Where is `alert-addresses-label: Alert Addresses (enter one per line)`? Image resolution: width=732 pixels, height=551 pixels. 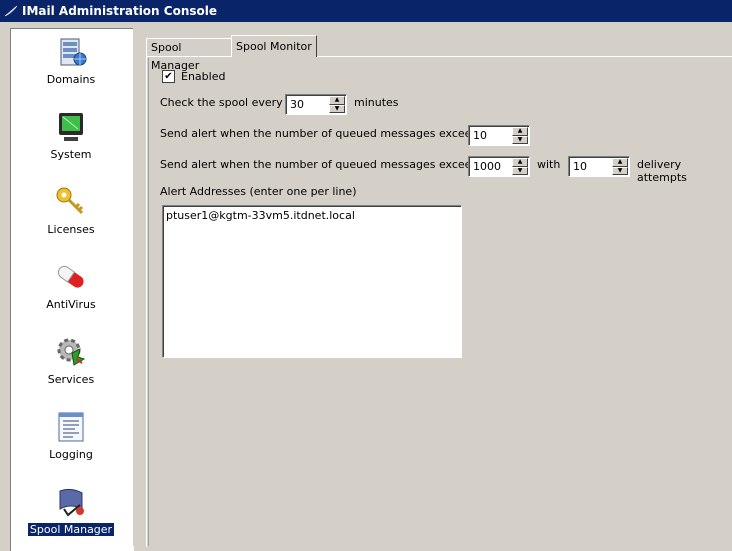 alert-addresses-label: Alert Addresses (enter one per line) is located at coordinates (258, 191).